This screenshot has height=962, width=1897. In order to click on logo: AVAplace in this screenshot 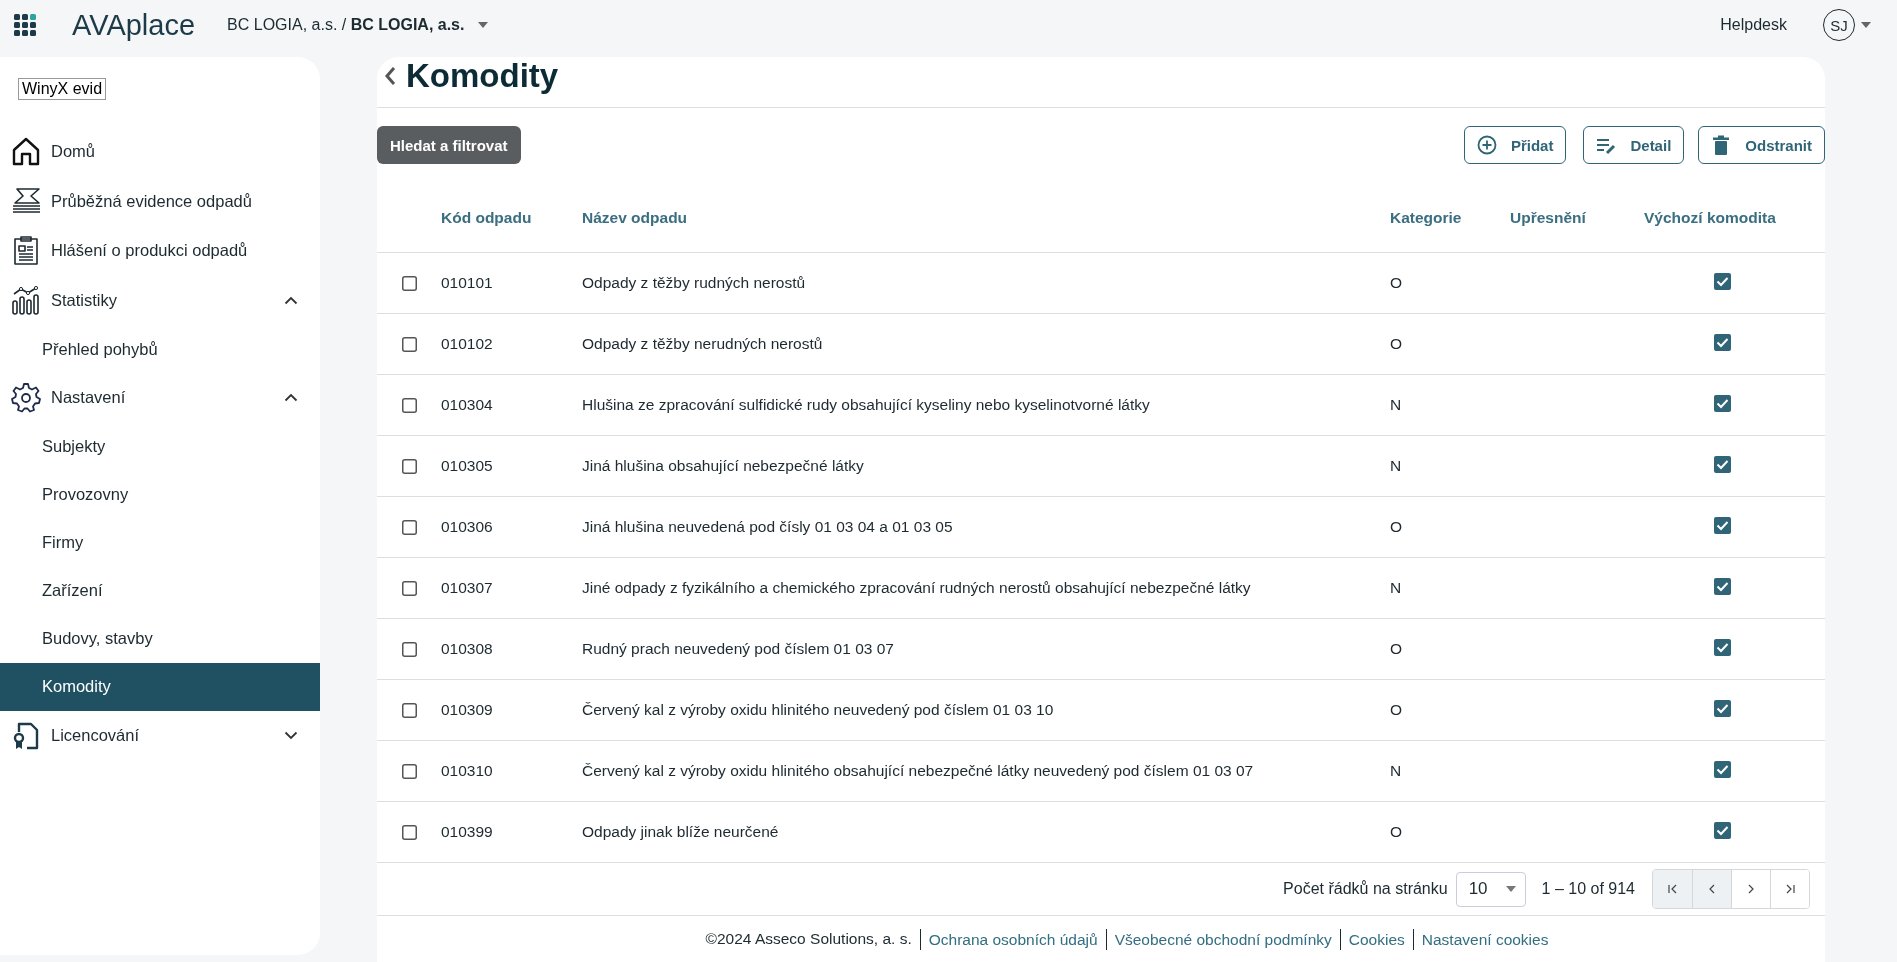, I will do `click(134, 25)`.